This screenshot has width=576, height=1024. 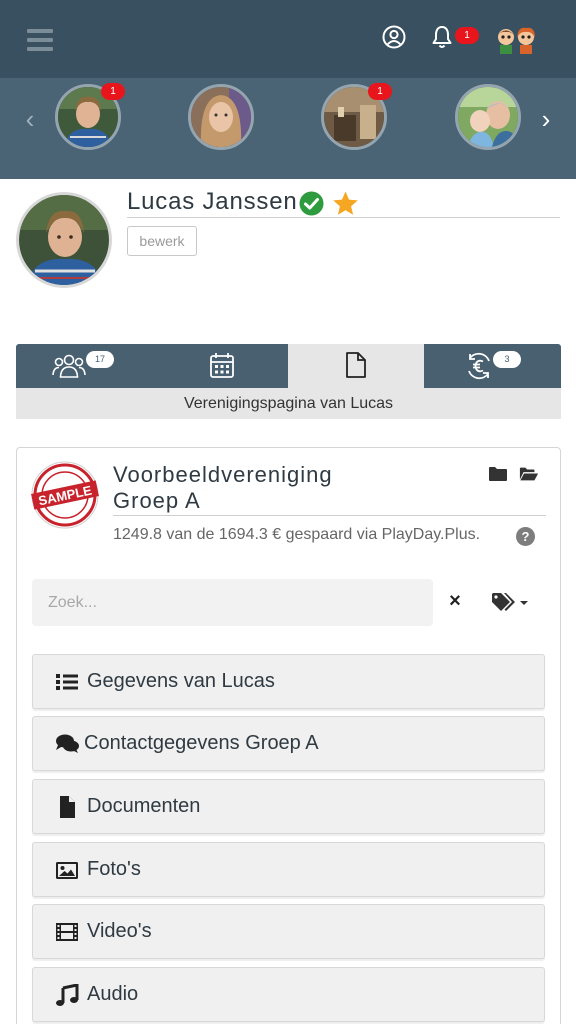 I want to click on notification-badge: 1, so click(x=467, y=35).